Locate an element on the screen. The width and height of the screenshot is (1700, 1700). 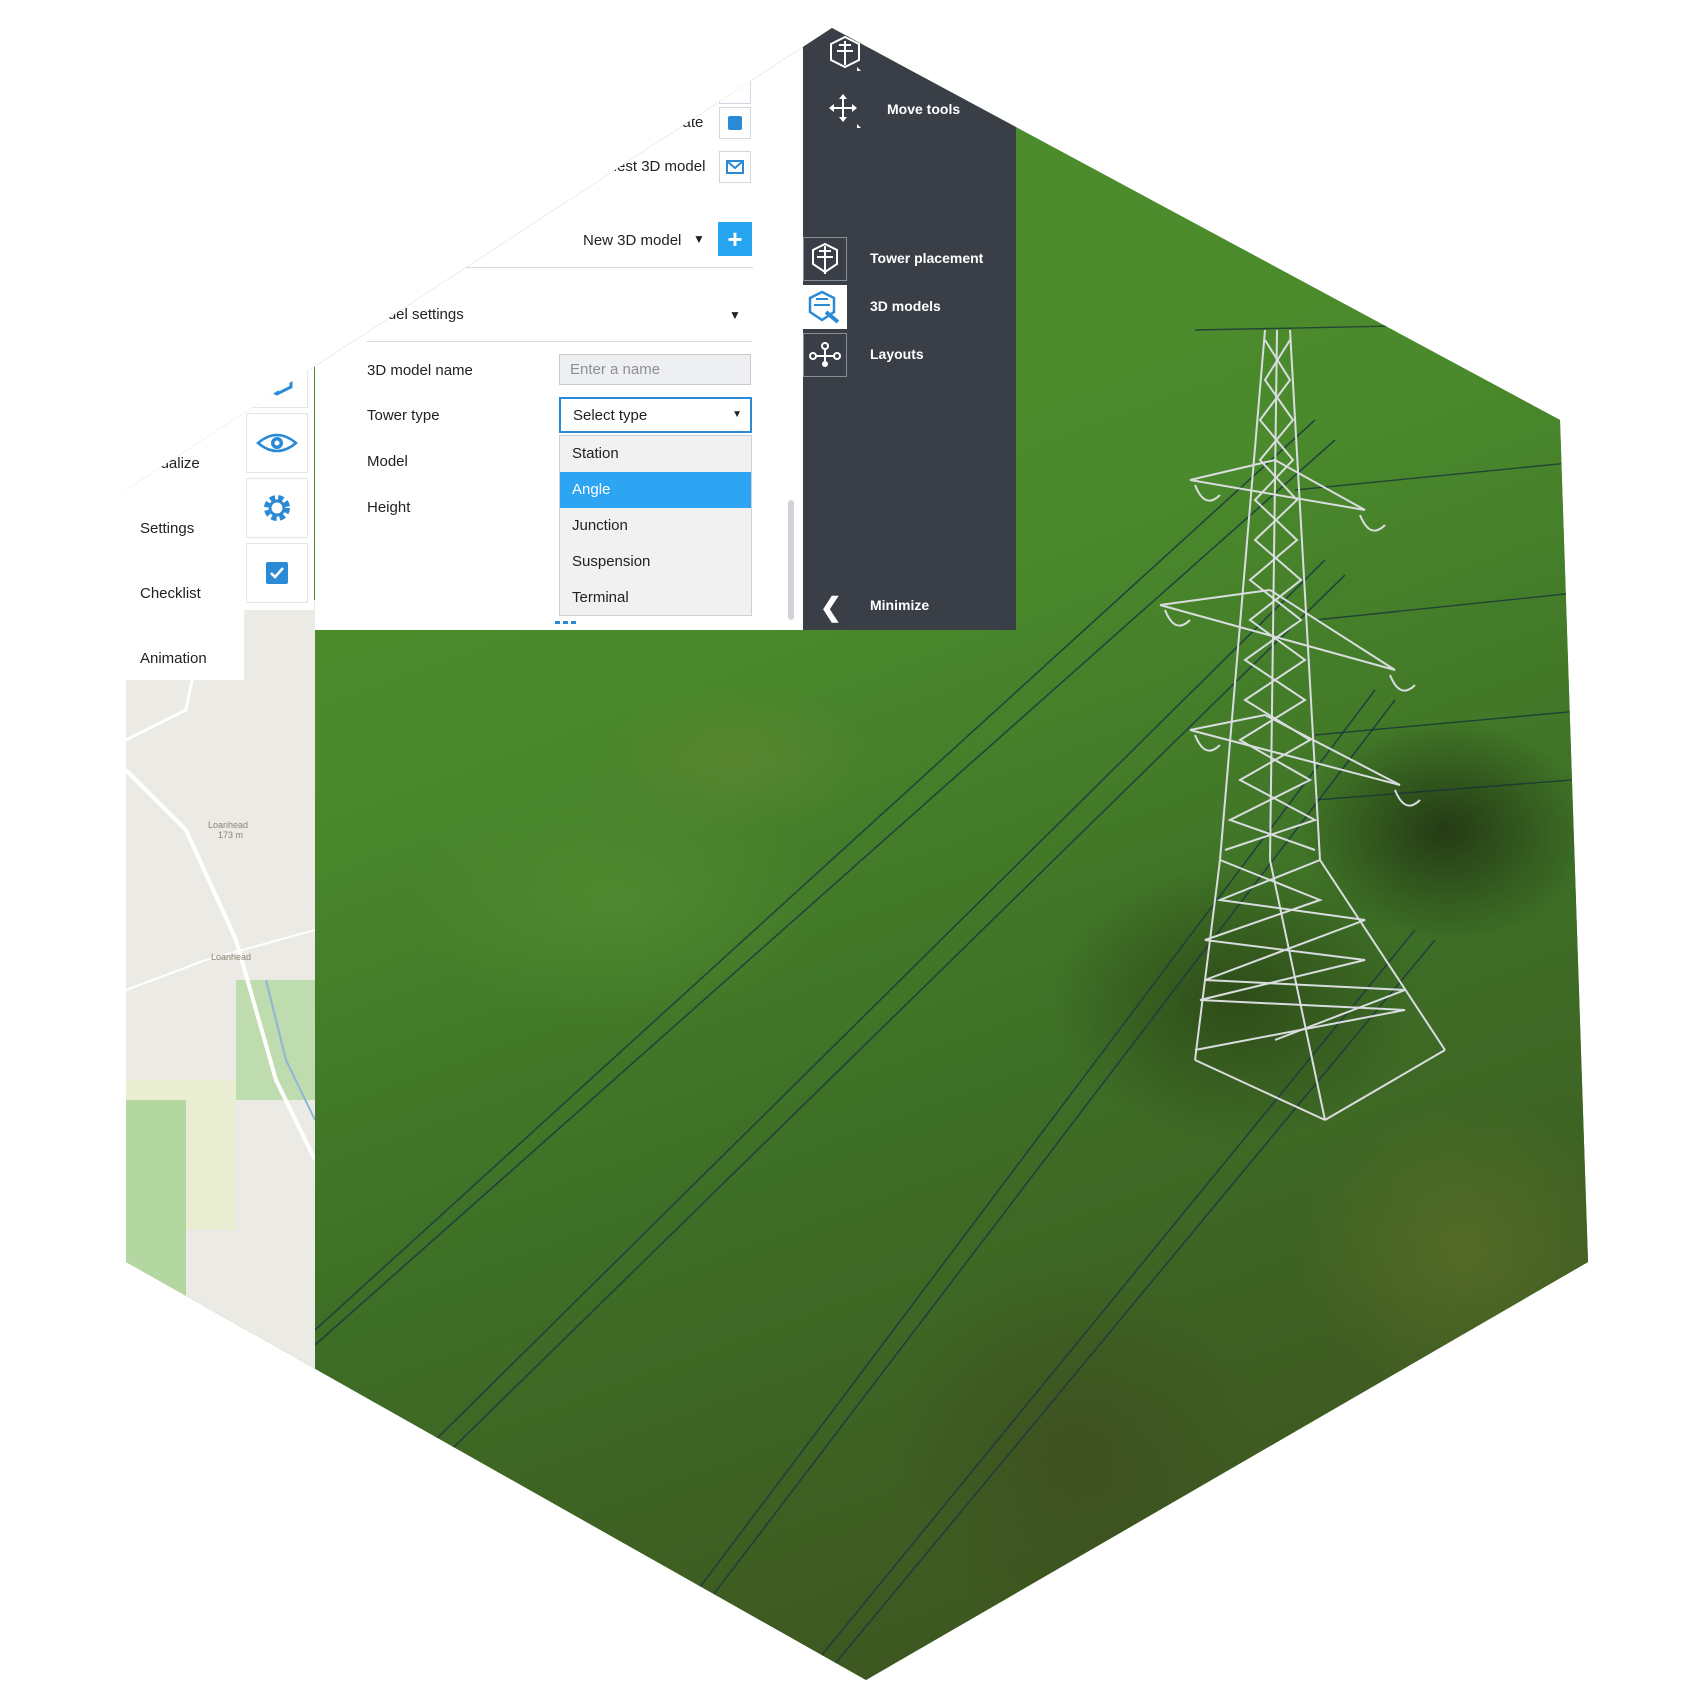
model-name-input: Enter a name is located at coordinates (655, 369).